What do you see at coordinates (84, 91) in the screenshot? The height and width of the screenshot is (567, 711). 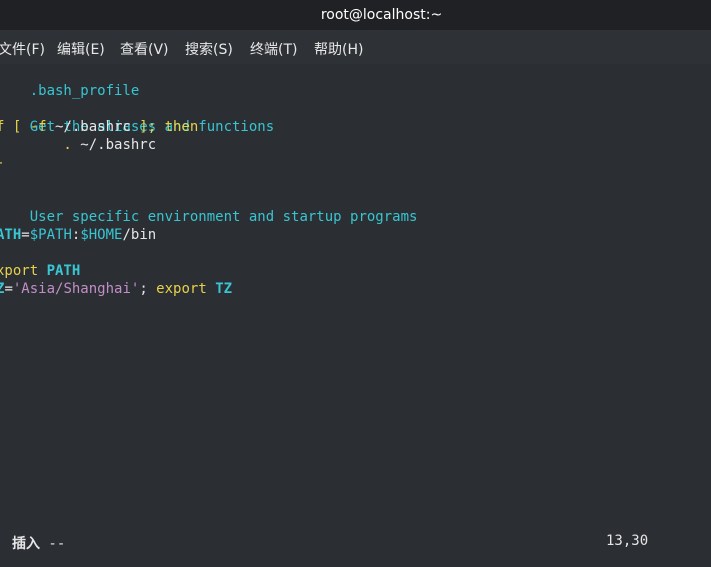 I see `comment-text: .bash_profile` at bounding box center [84, 91].